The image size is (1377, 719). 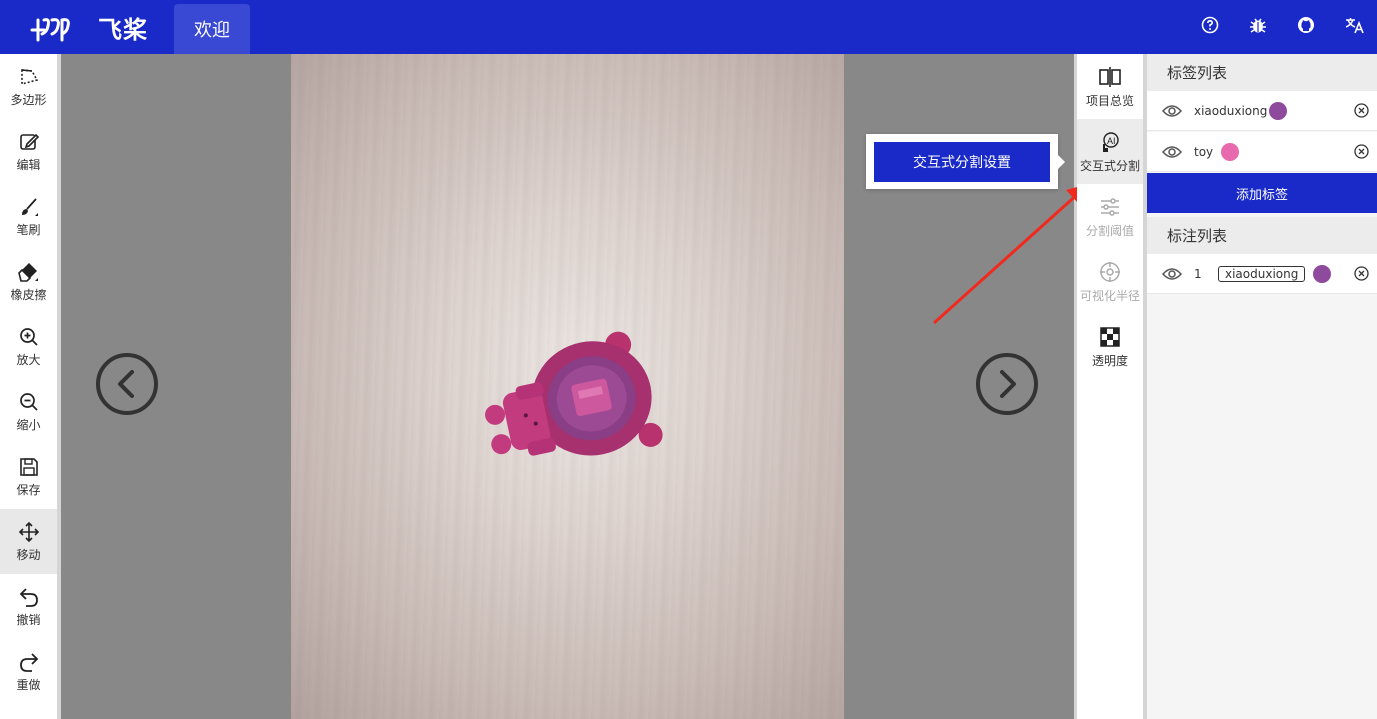 I want to click on add-label-button: 添加标签, so click(x=1262, y=193).